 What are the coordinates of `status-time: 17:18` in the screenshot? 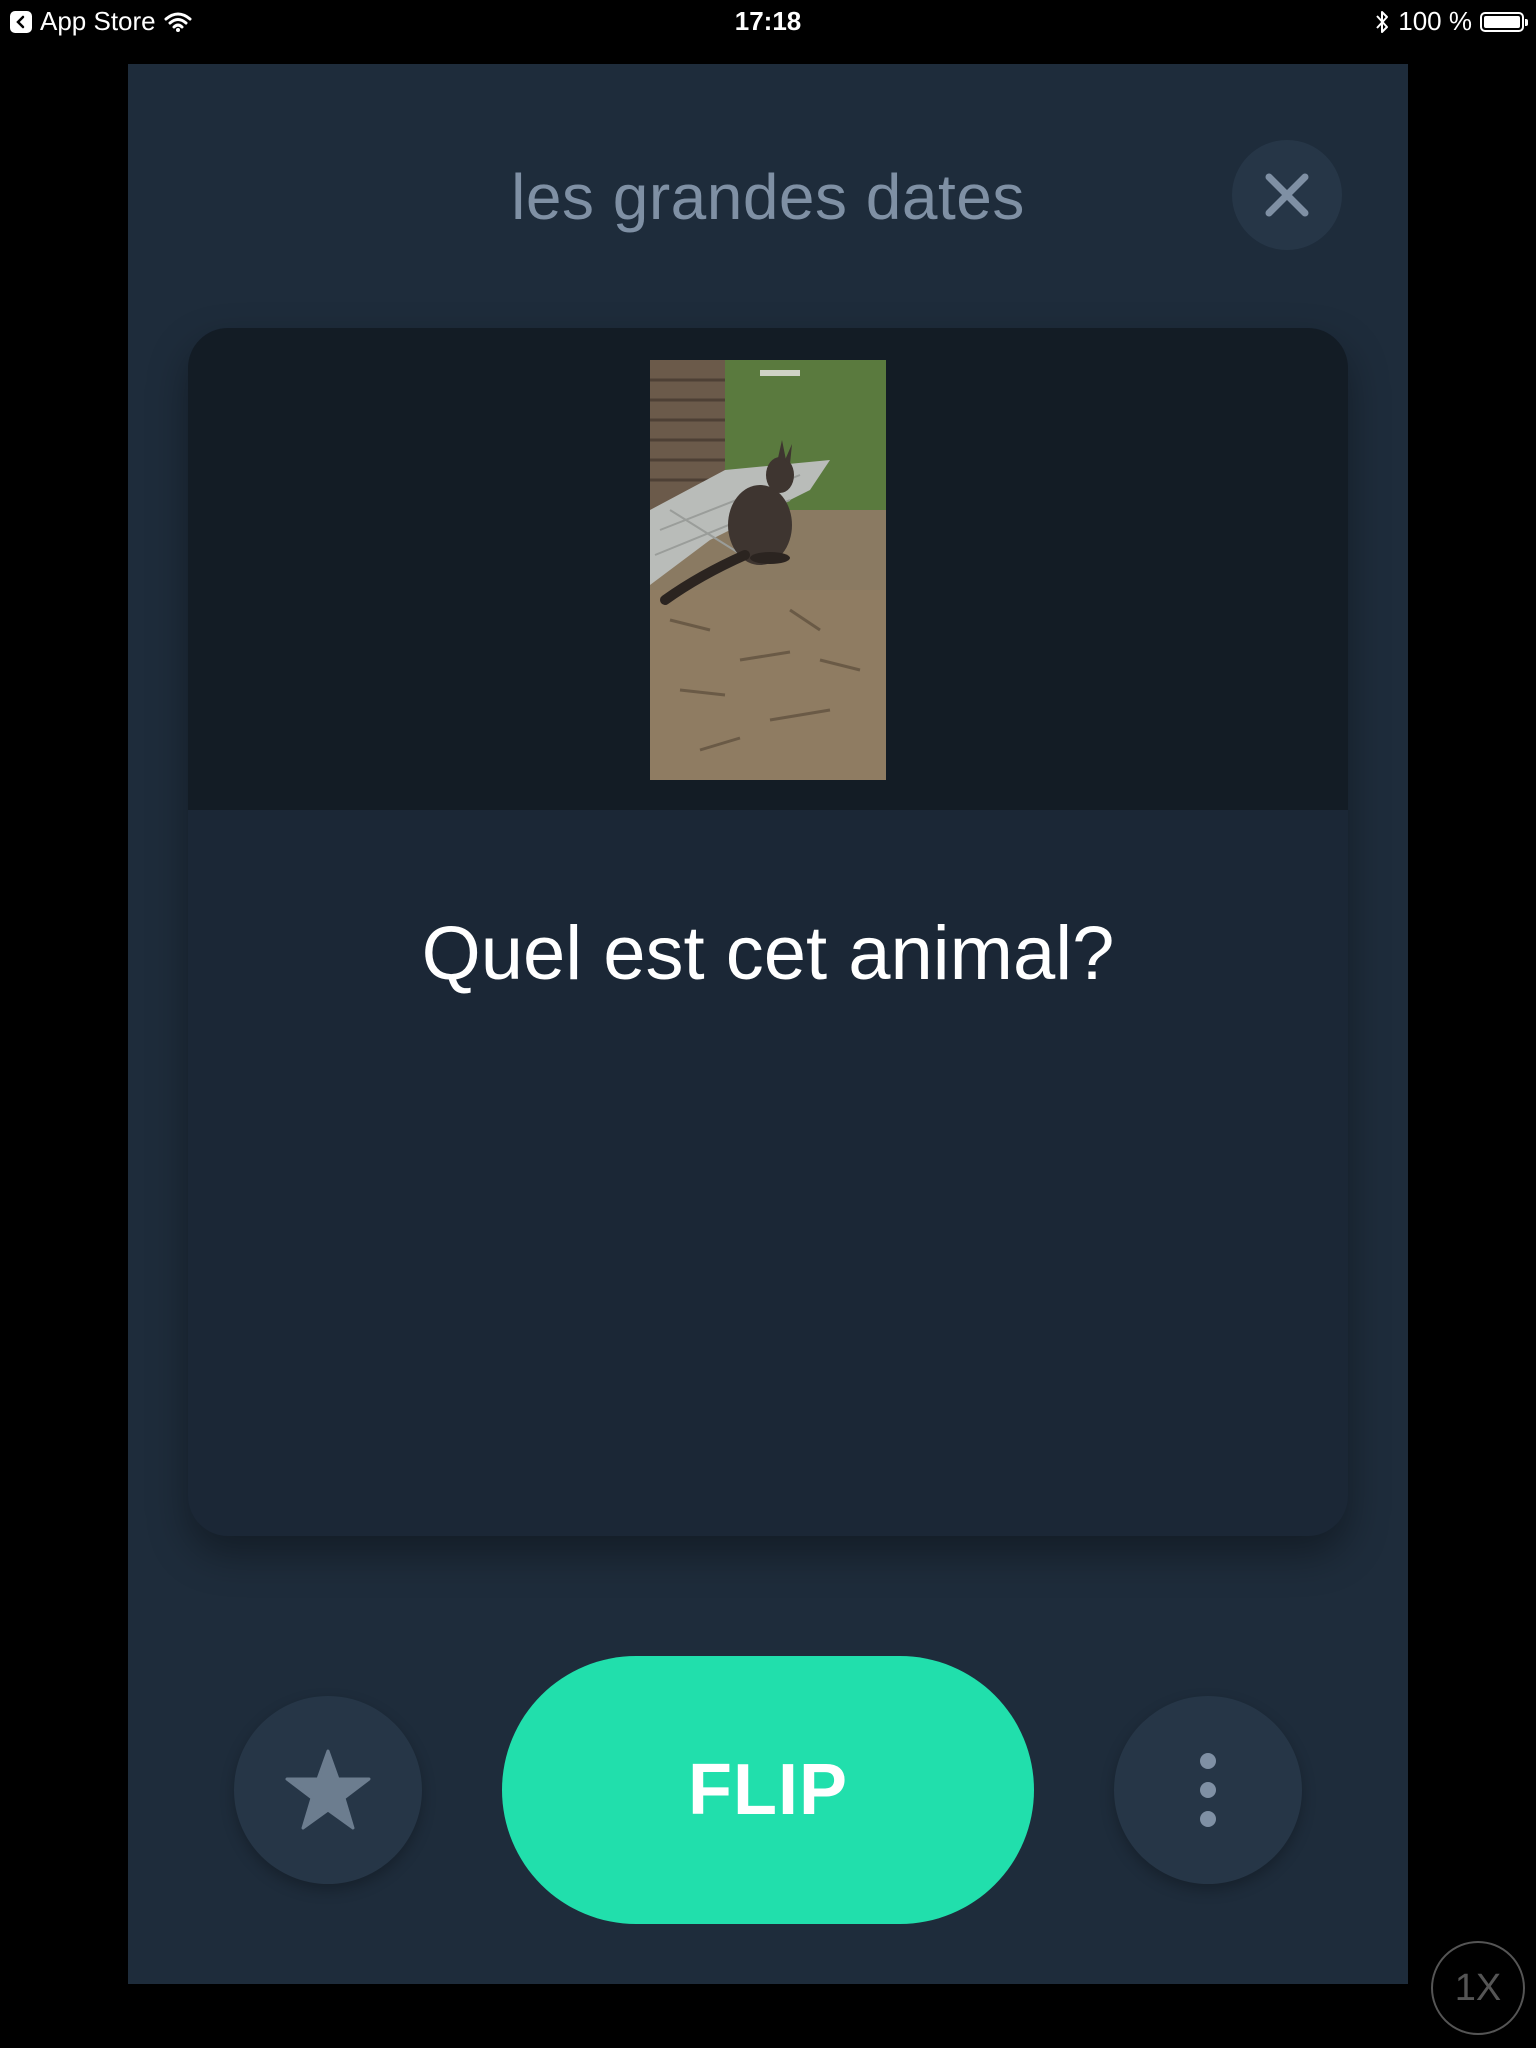 It's located at (768, 21).